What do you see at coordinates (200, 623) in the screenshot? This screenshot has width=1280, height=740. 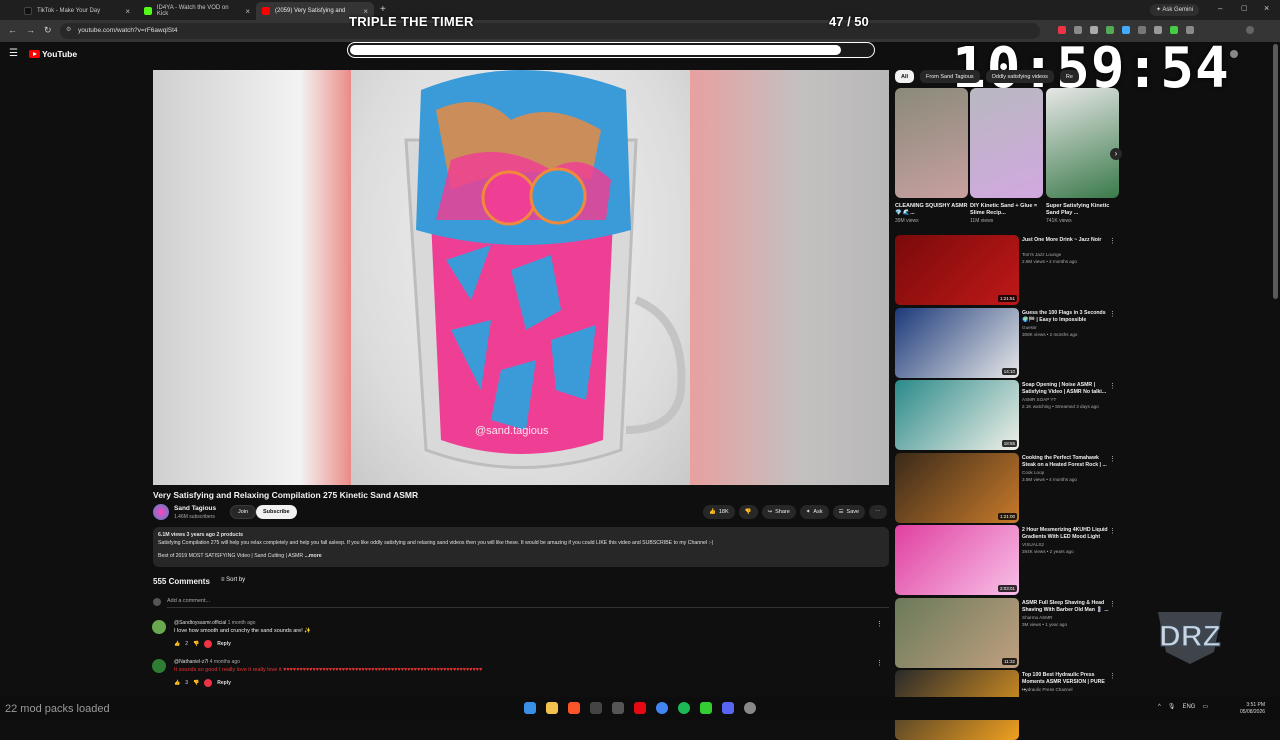 I see `comment-author: @Sandtoysasmr.official` at bounding box center [200, 623].